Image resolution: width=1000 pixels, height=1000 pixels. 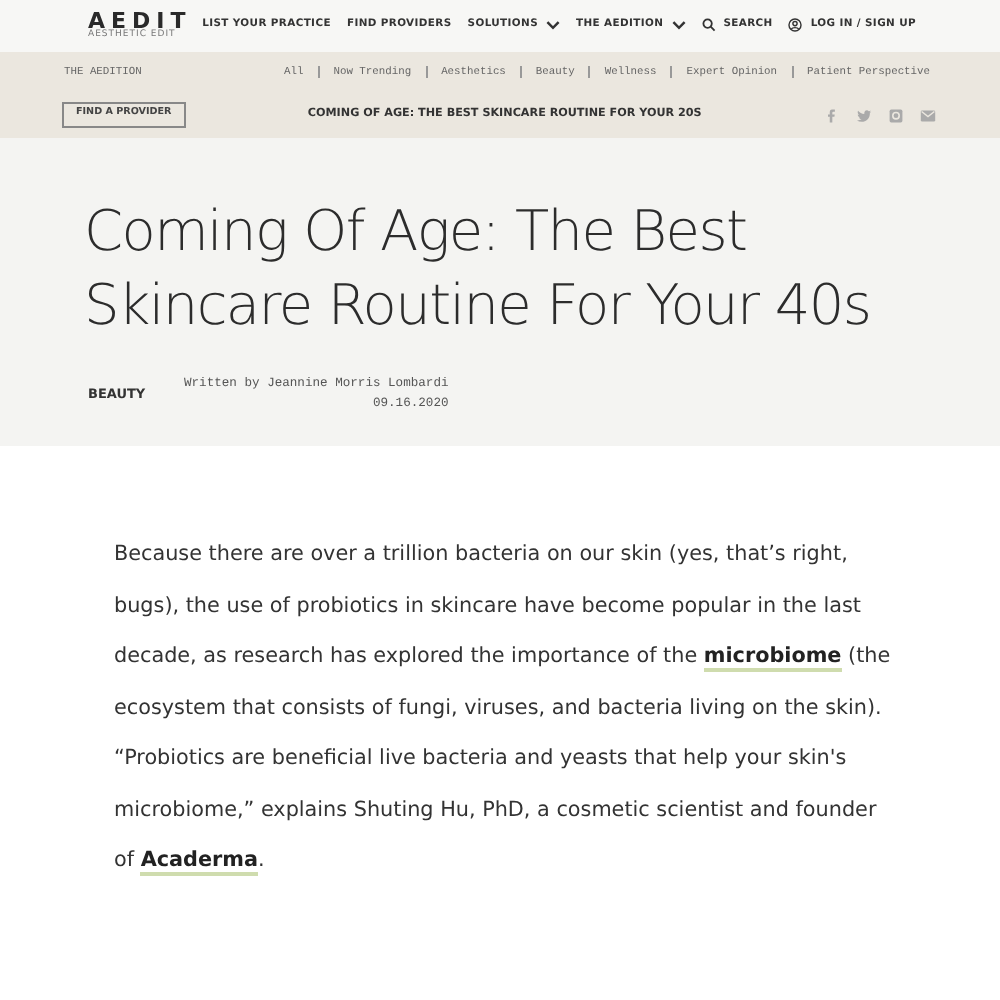 I want to click on f-logo-icon, so click(x=832, y=115).